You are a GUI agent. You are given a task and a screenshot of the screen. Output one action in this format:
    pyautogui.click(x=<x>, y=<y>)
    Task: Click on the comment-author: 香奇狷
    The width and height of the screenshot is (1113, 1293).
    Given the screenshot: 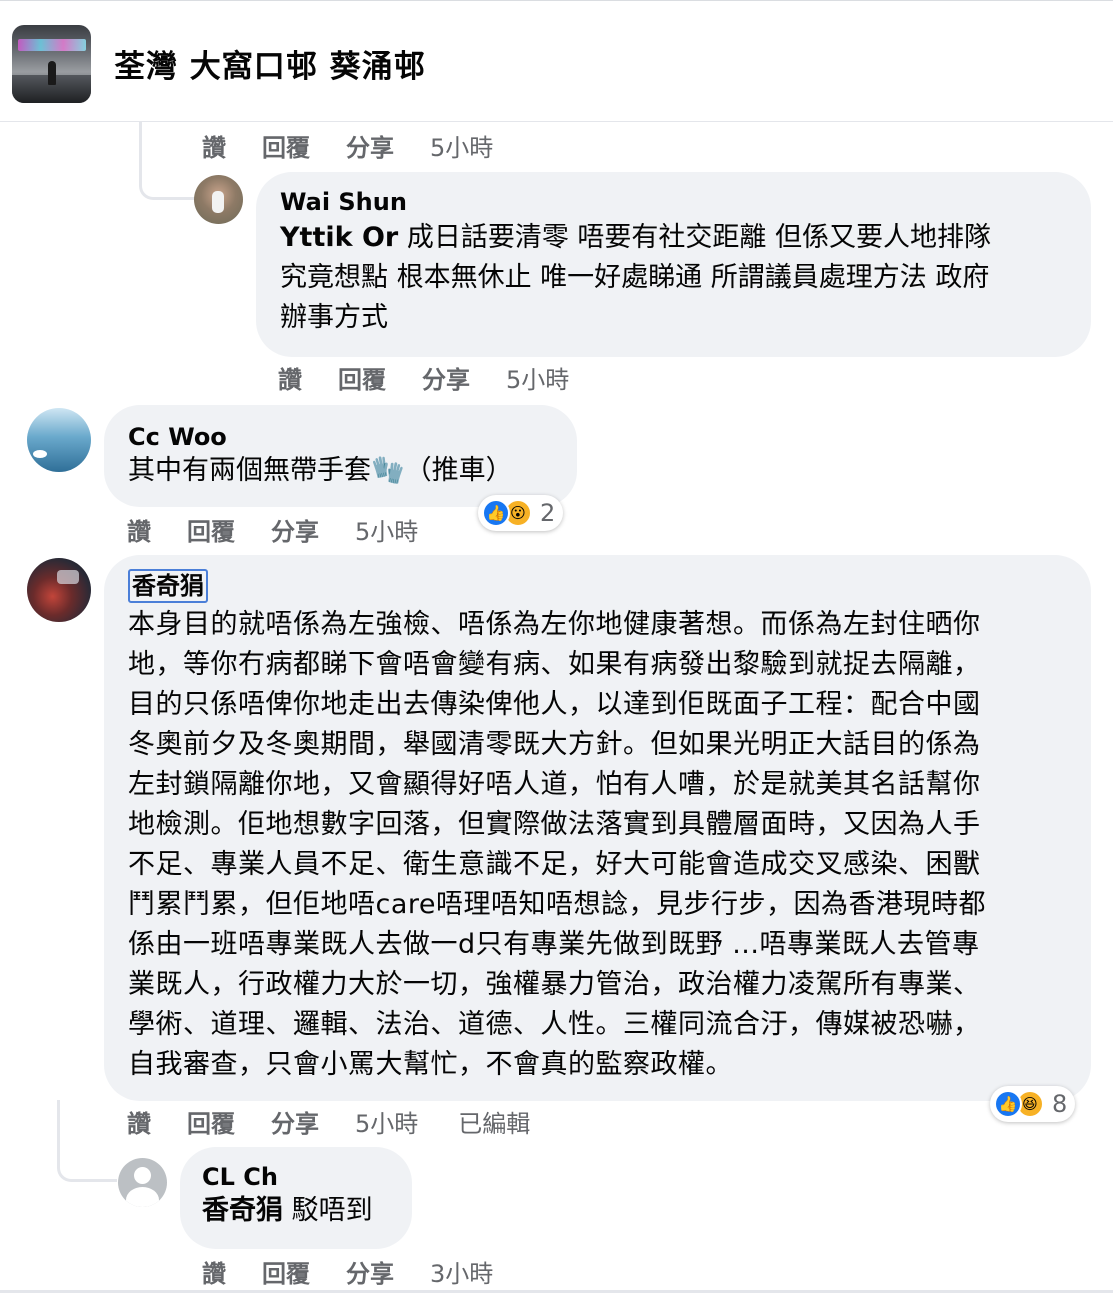 What is the action you would take?
    pyautogui.click(x=597, y=586)
    